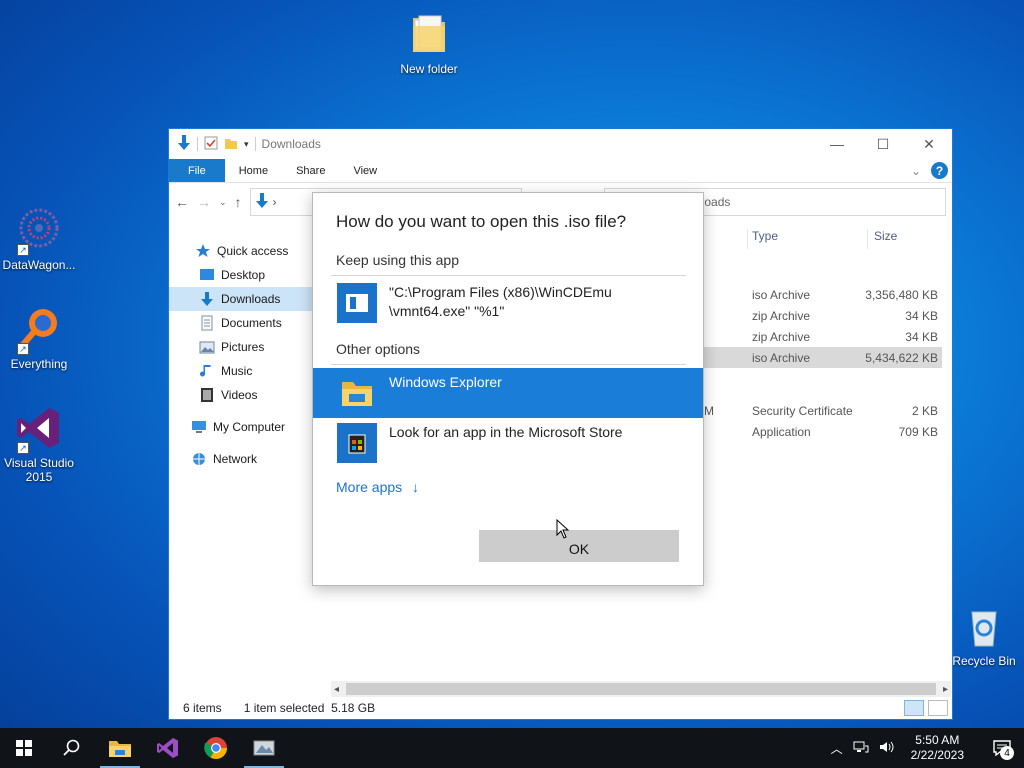 The image size is (1024, 768). I want to click on wincdemu-icon, so click(264, 748).